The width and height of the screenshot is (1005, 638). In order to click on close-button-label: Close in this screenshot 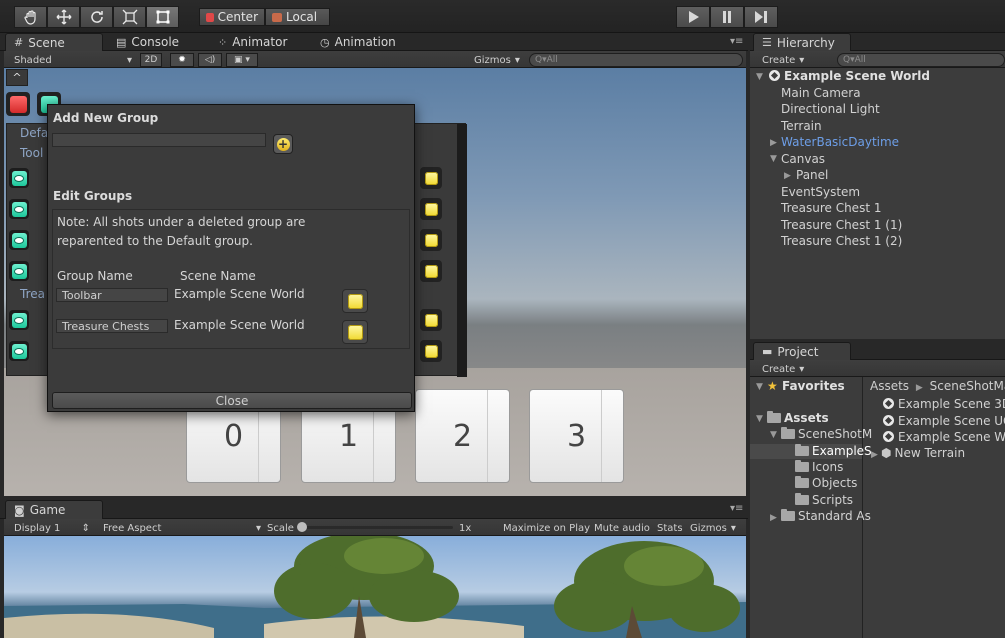, I will do `click(232, 400)`.